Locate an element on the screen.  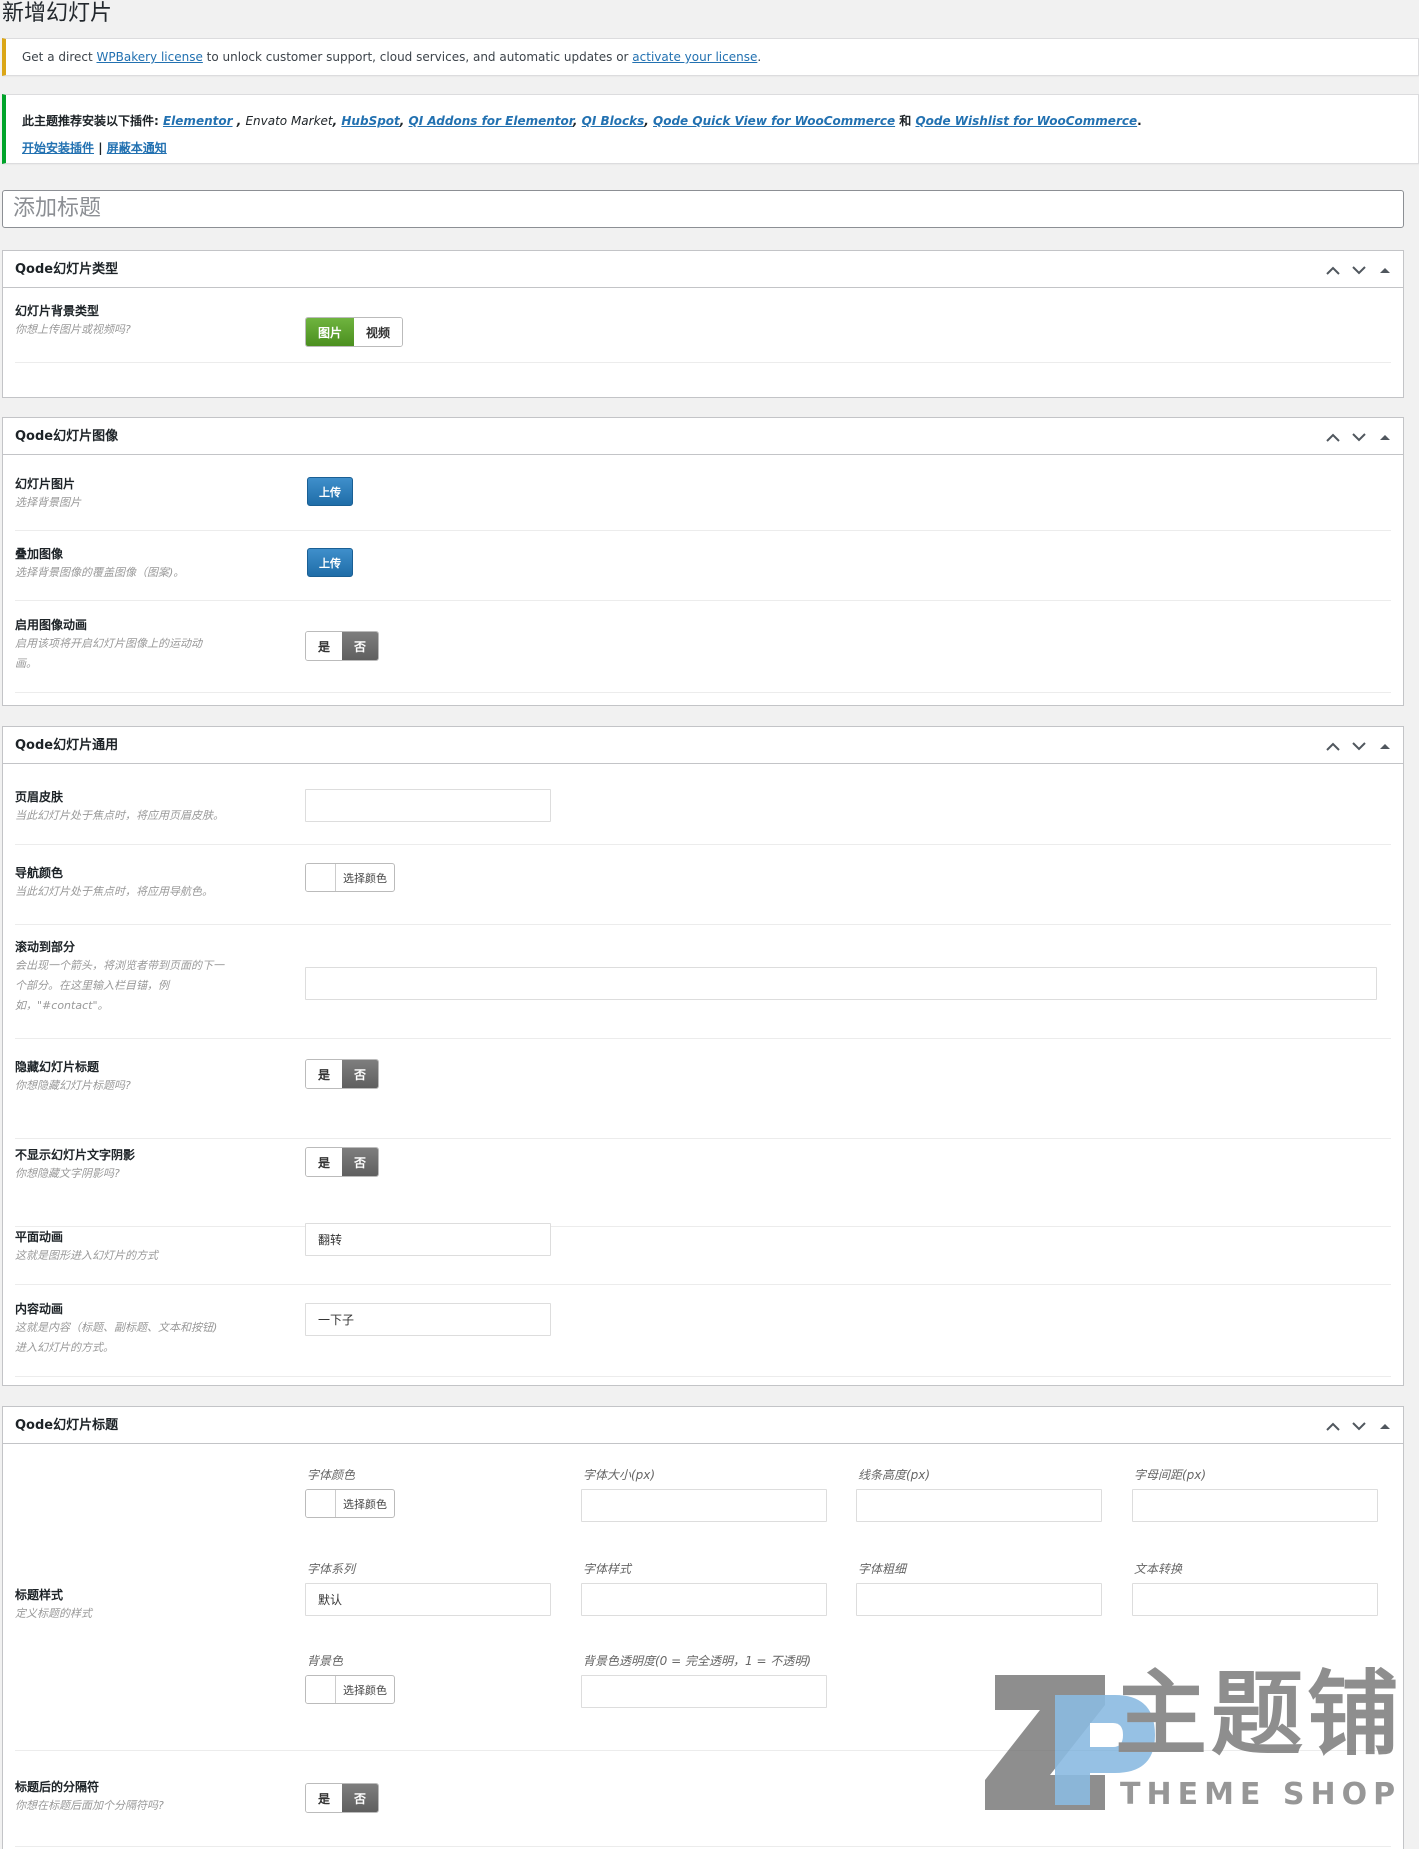
license-prefix: Get a direct is located at coordinates (59, 57).